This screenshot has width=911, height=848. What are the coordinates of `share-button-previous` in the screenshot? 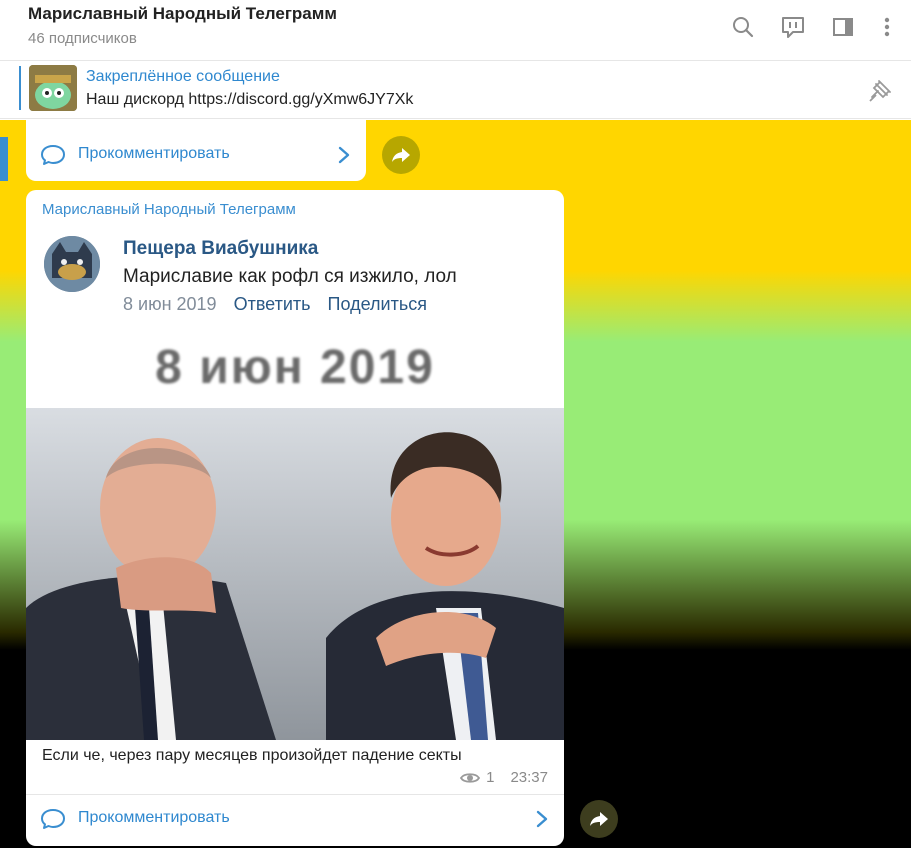 It's located at (401, 155).